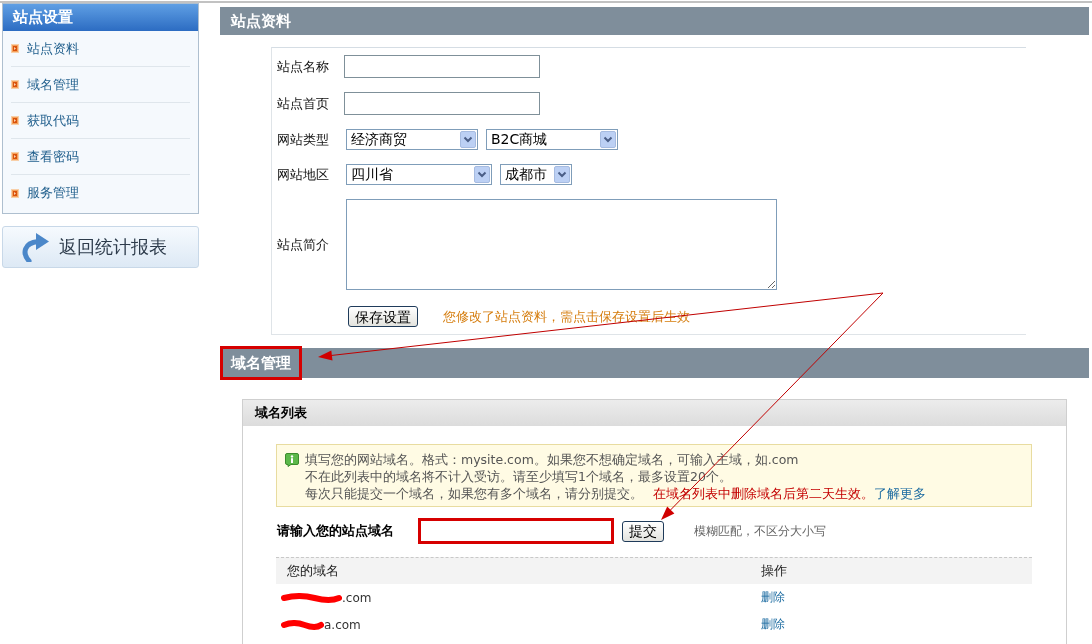 The image size is (1092, 644). What do you see at coordinates (643, 531) in the screenshot?
I see `submit-button: 提交` at bounding box center [643, 531].